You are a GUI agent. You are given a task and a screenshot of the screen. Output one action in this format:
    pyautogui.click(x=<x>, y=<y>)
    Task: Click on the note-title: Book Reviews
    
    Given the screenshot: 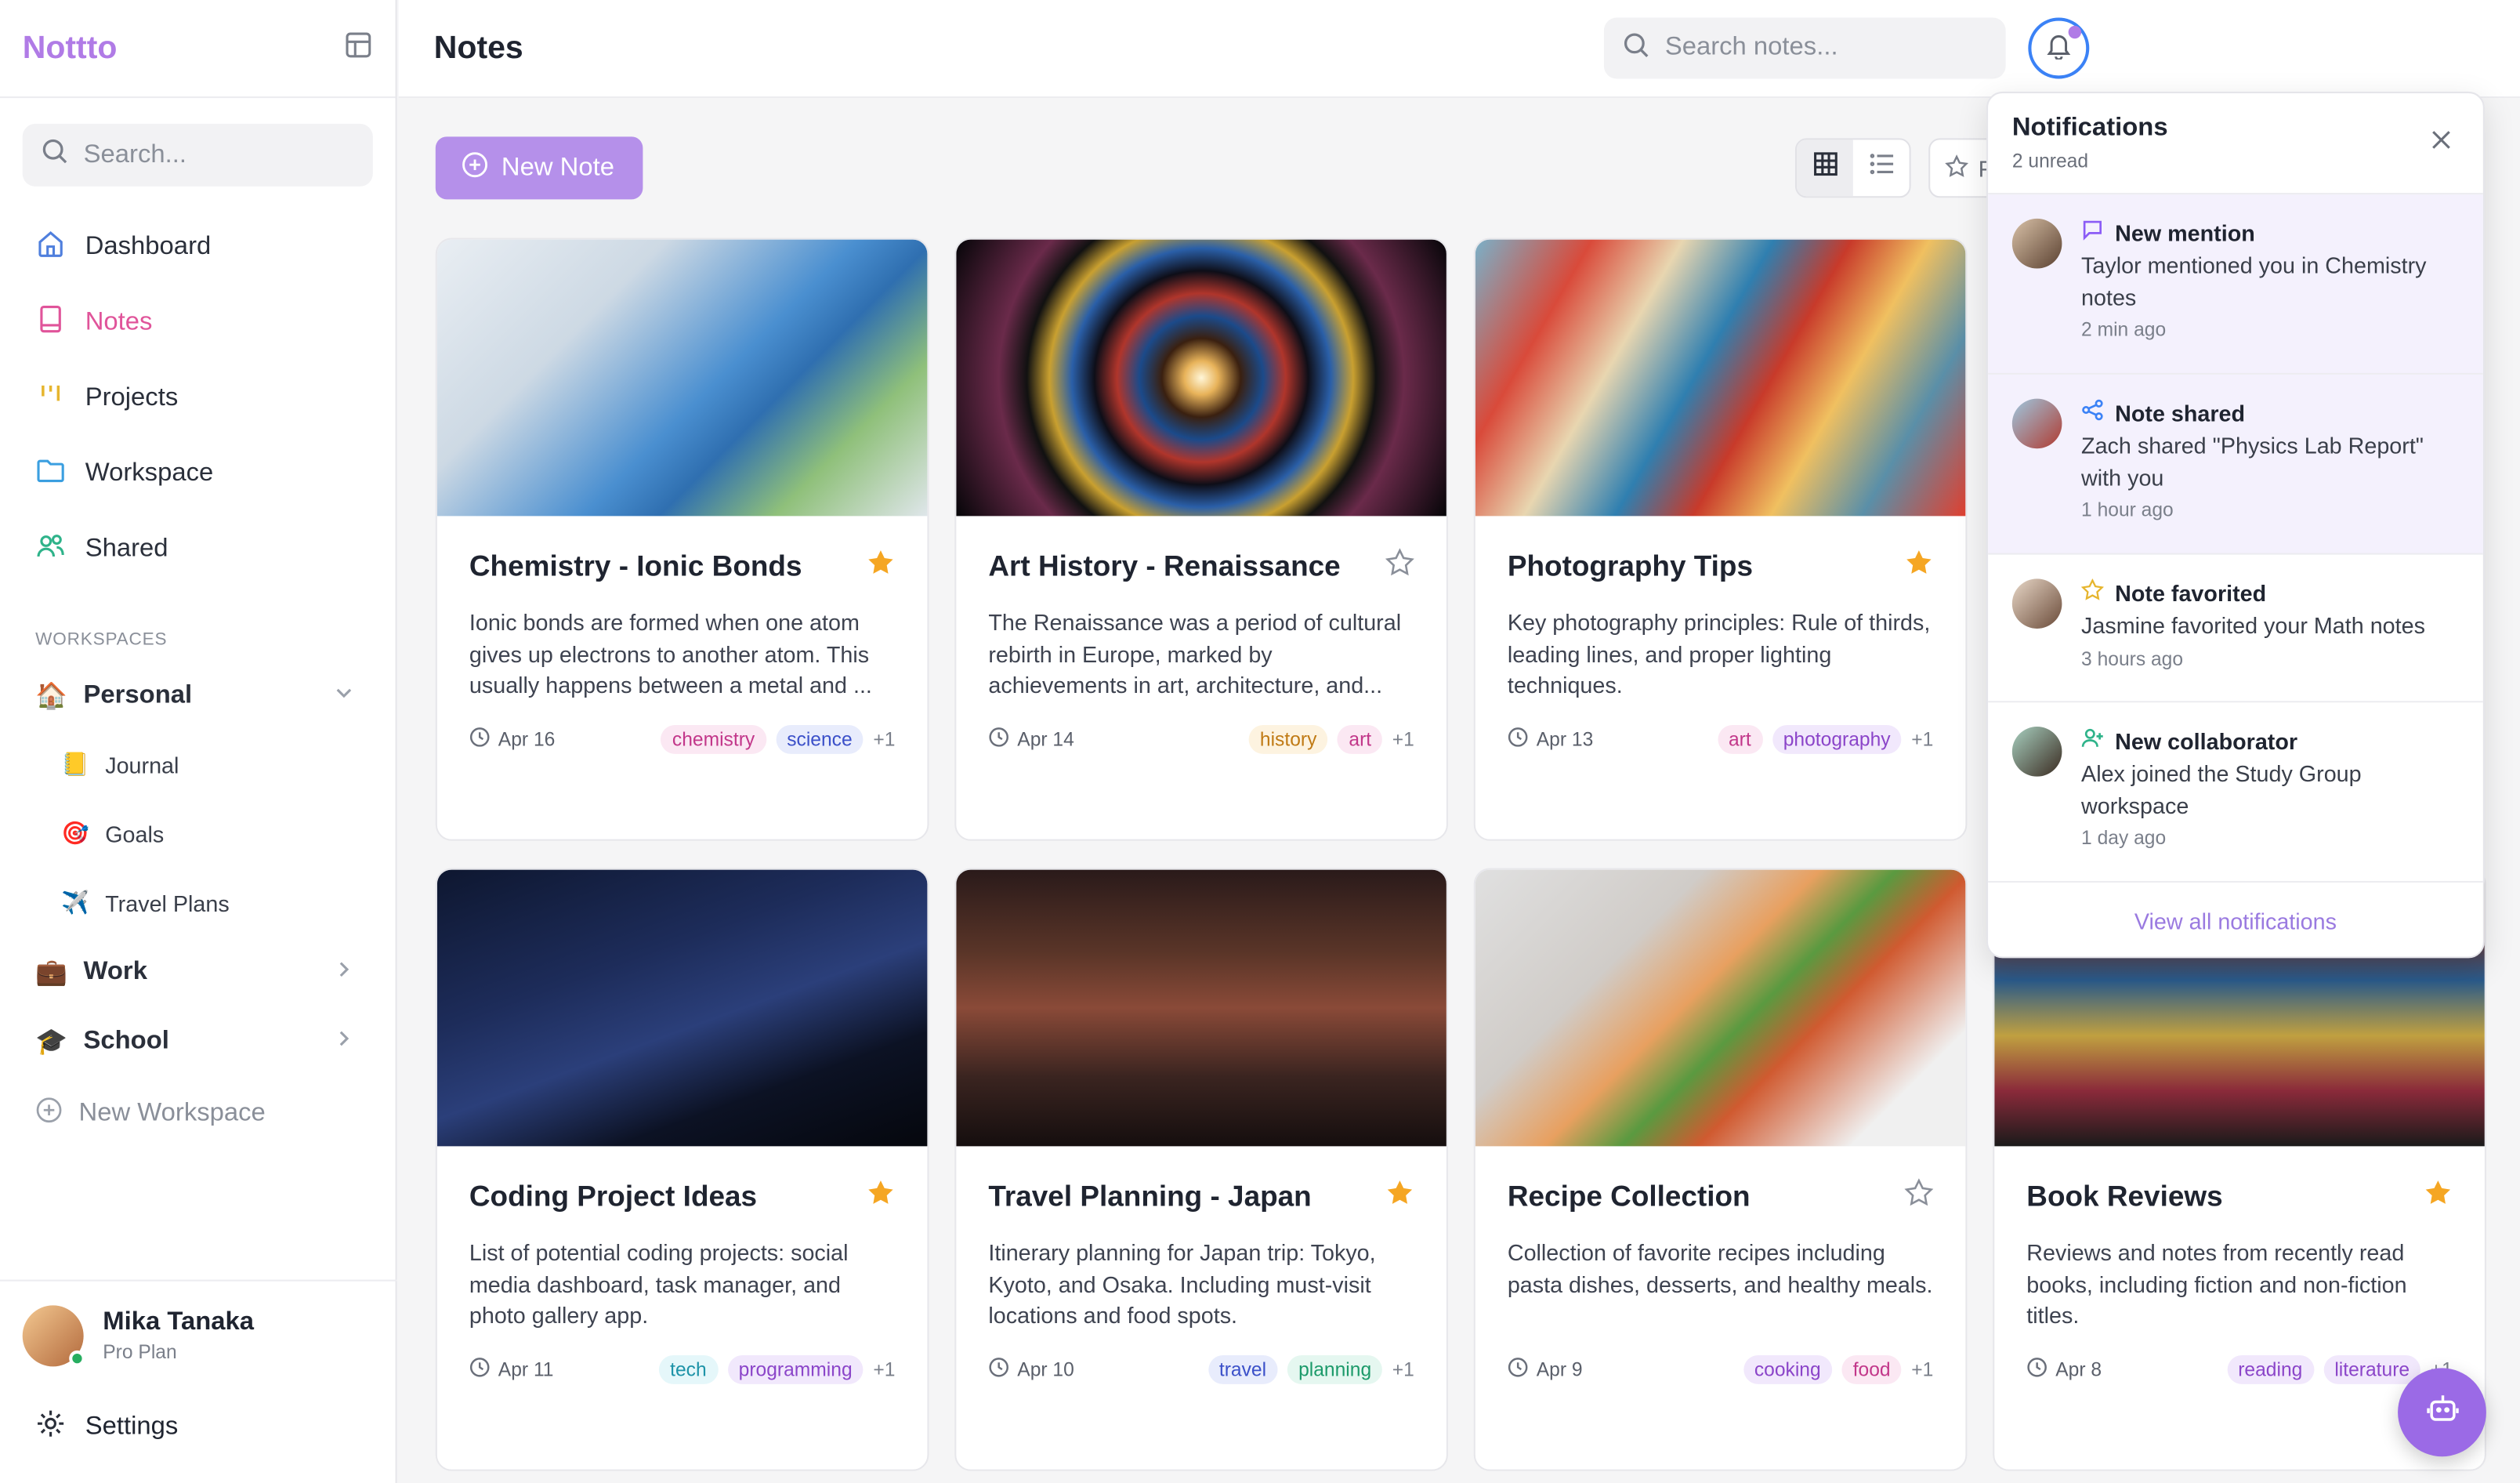 What is the action you would take?
    pyautogui.click(x=2124, y=1197)
    